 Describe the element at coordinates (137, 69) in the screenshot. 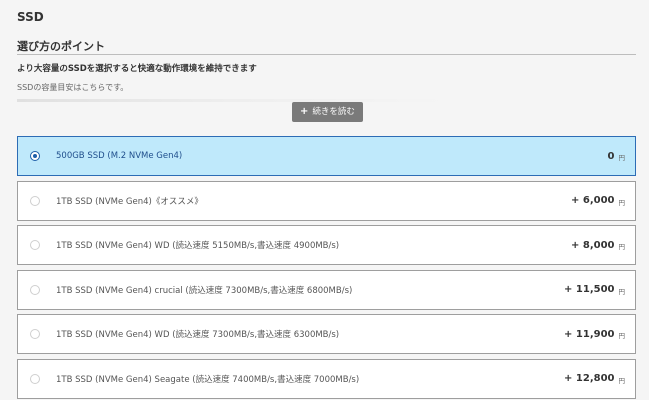

I see `tips-lead-text: より大容量のSSDを選択すると快適な動作環境を維持できます` at that location.